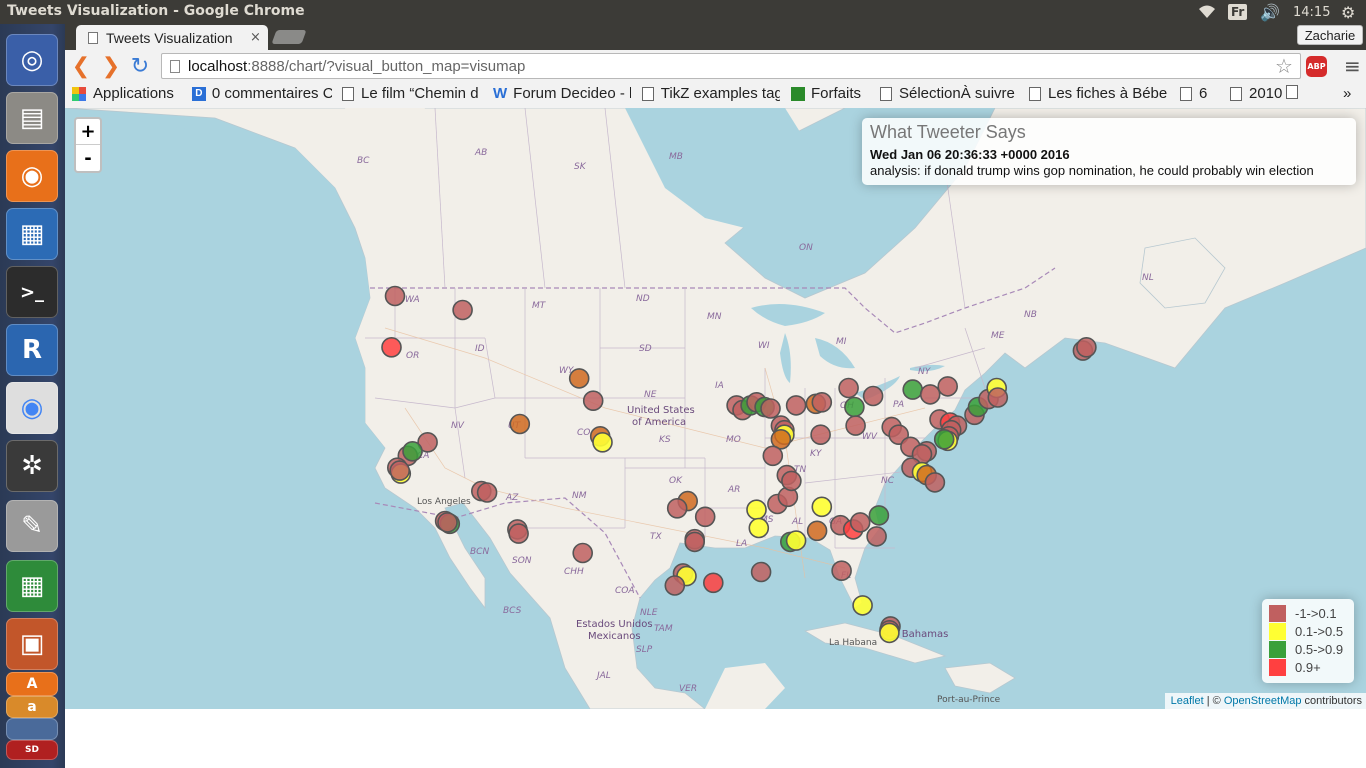 The image size is (1366, 768). Describe the element at coordinates (1256, 93) in the screenshot. I see `bookmark-item: 2010` at that location.